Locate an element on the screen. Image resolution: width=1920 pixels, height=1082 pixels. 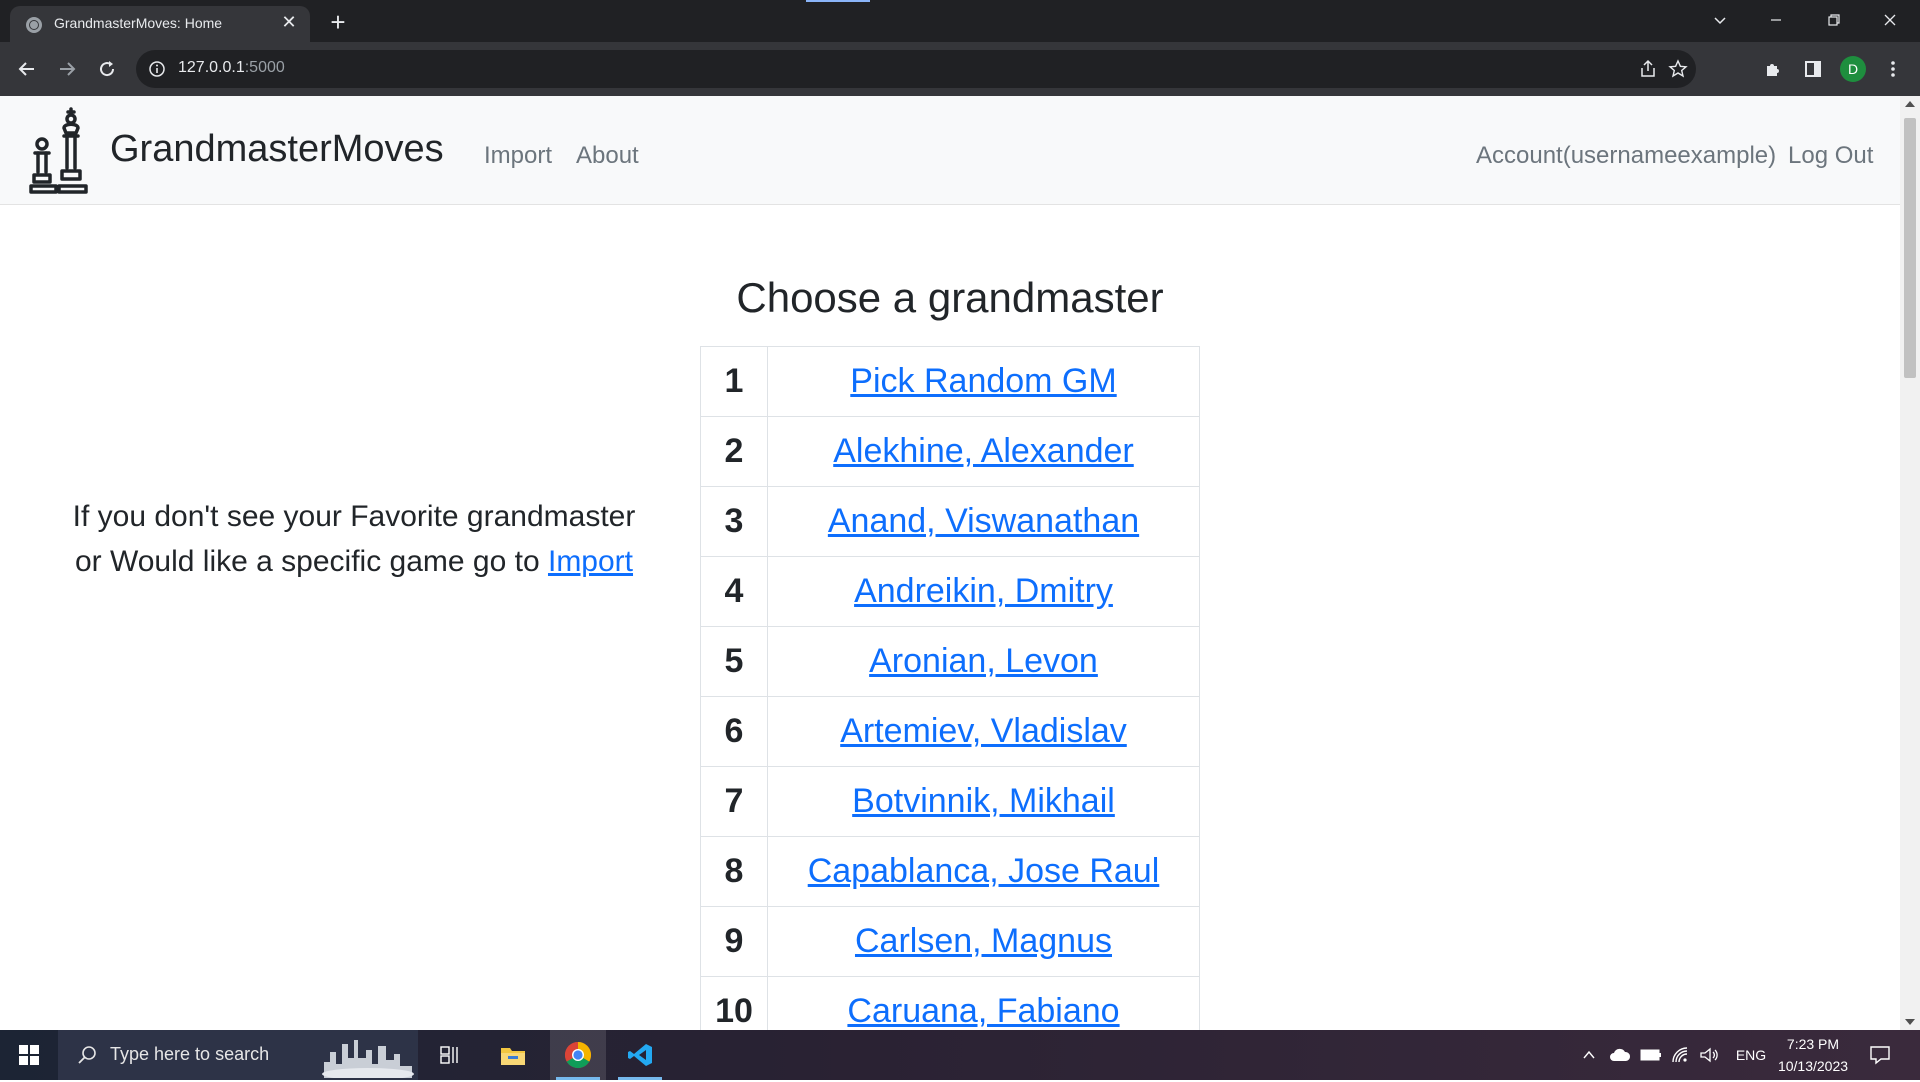
row-name-cell: Botvinnik, Mikhail is located at coordinates (983, 801).